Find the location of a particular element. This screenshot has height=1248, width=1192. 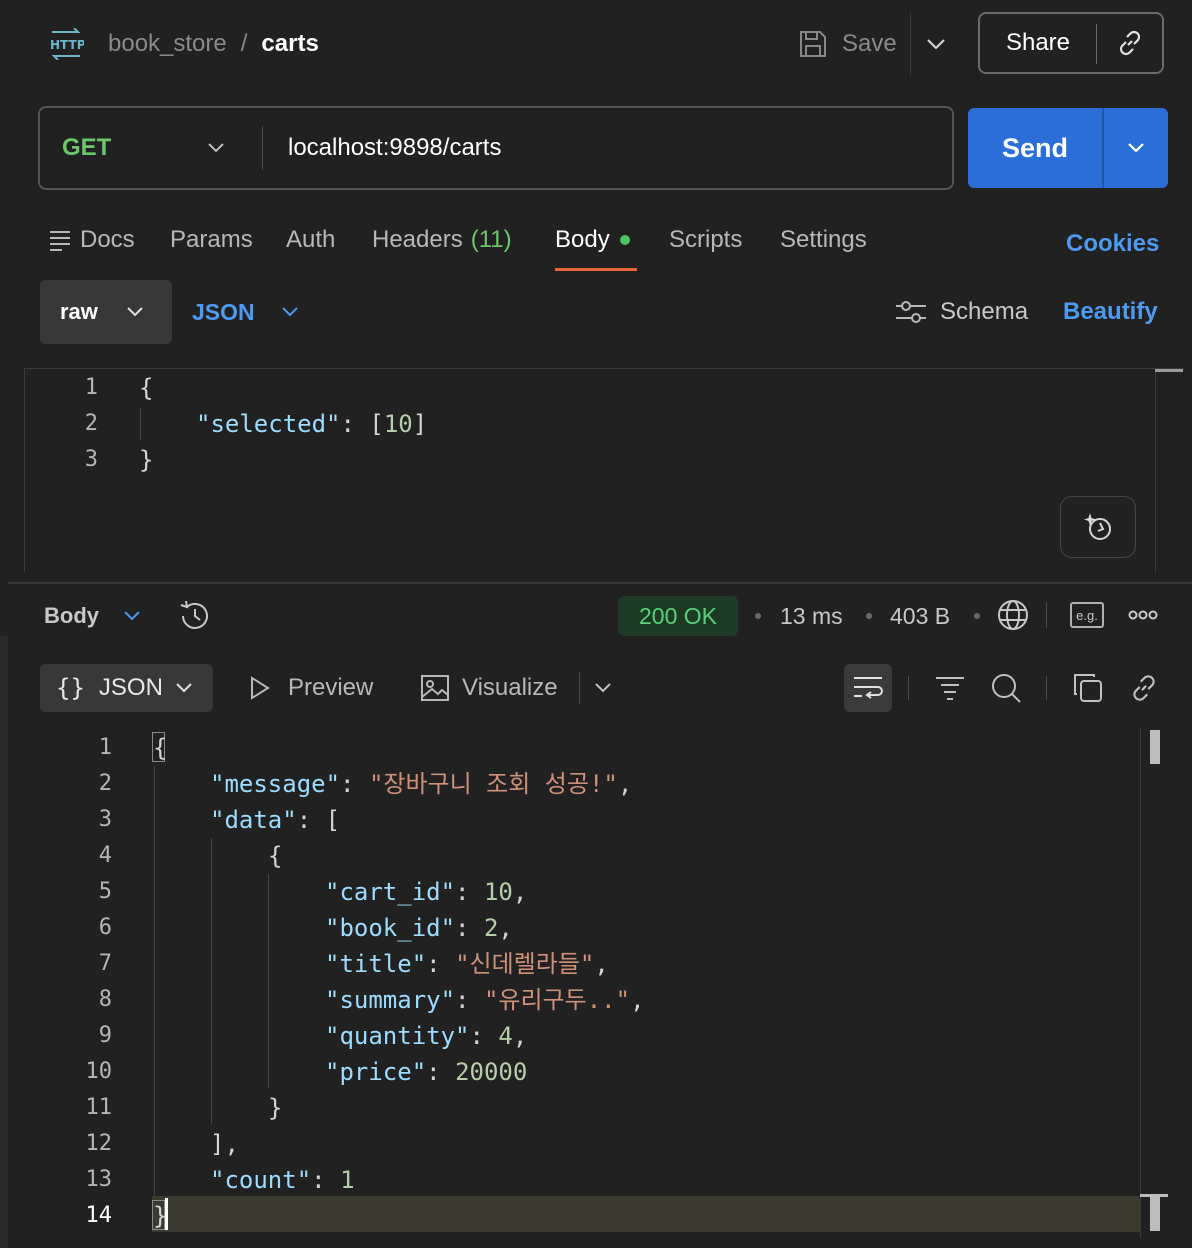

tab-active-indicator is located at coordinates (596, 269).